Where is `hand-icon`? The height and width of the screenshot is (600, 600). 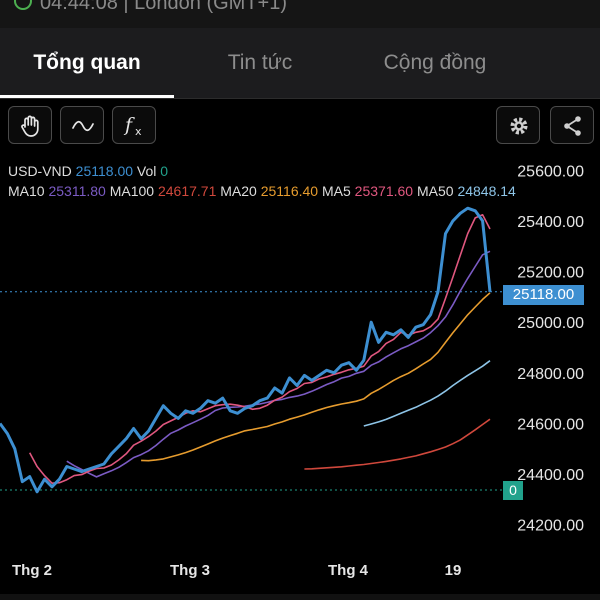 hand-icon is located at coordinates (30, 126).